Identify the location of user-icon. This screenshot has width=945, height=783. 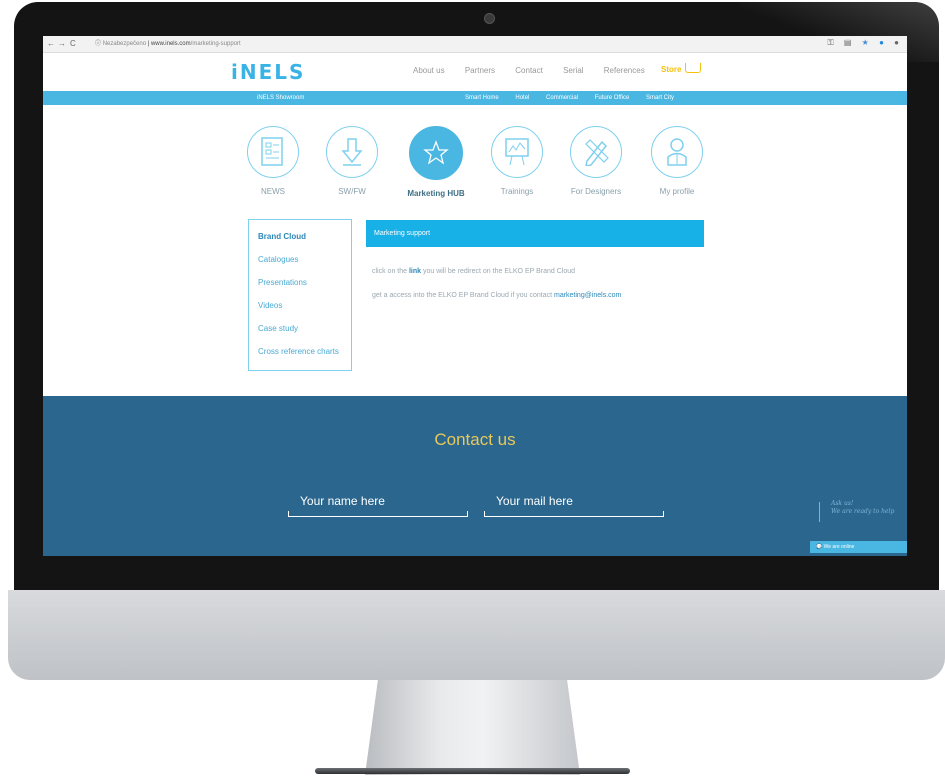
(677, 152).